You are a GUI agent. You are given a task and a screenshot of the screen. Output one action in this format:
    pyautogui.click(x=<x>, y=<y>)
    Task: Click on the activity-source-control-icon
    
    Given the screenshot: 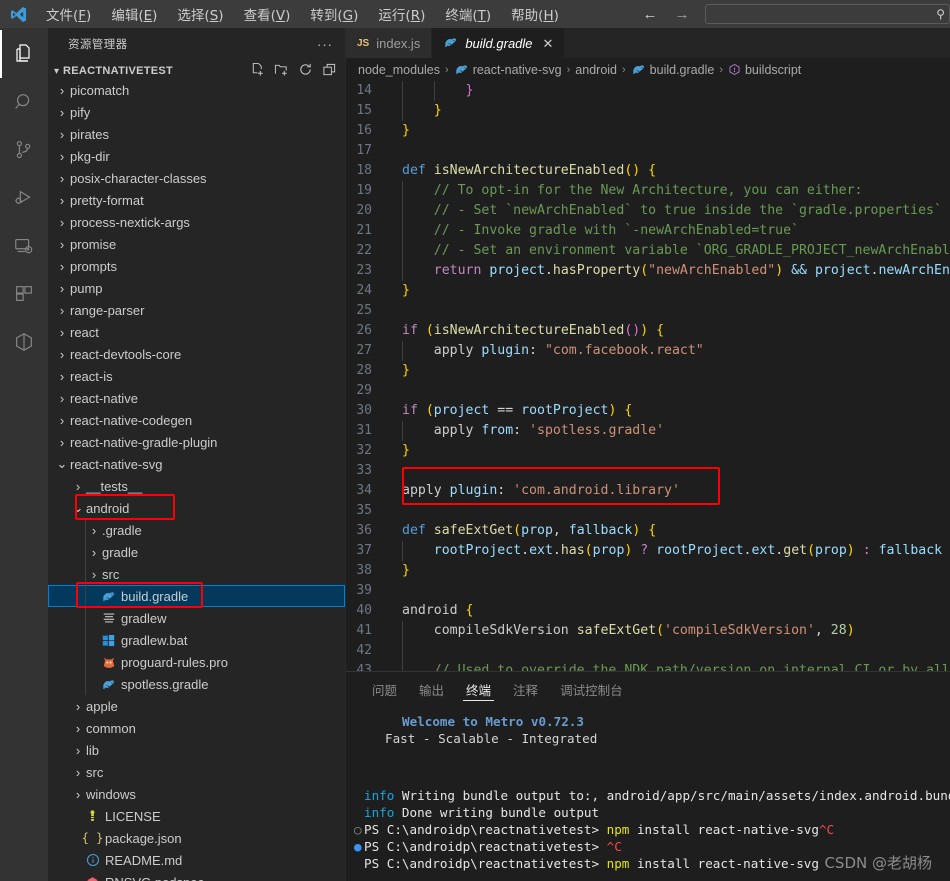 What is the action you would take?
    pyautogui.click(x=24, y=150)
    